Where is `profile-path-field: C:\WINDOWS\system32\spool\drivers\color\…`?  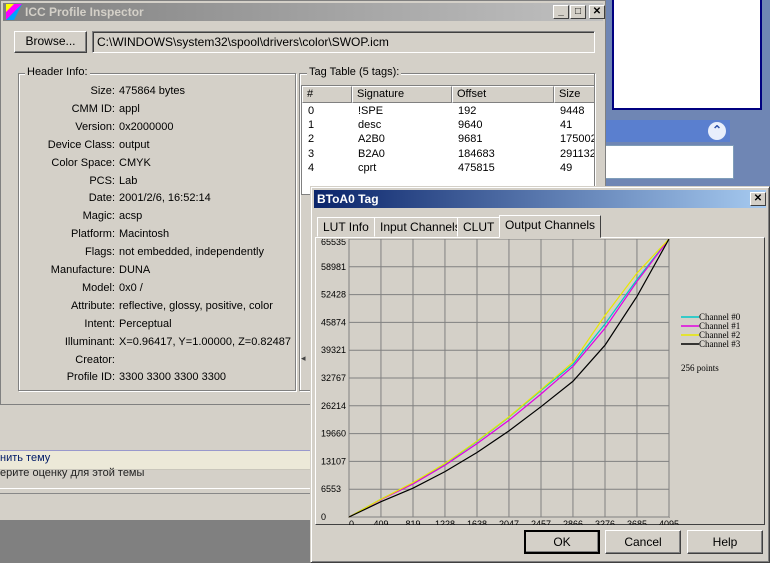 profile-path-field: C:\WINDOWS\system32\spool\drivers\color\… is located at coordinates (343, 42).